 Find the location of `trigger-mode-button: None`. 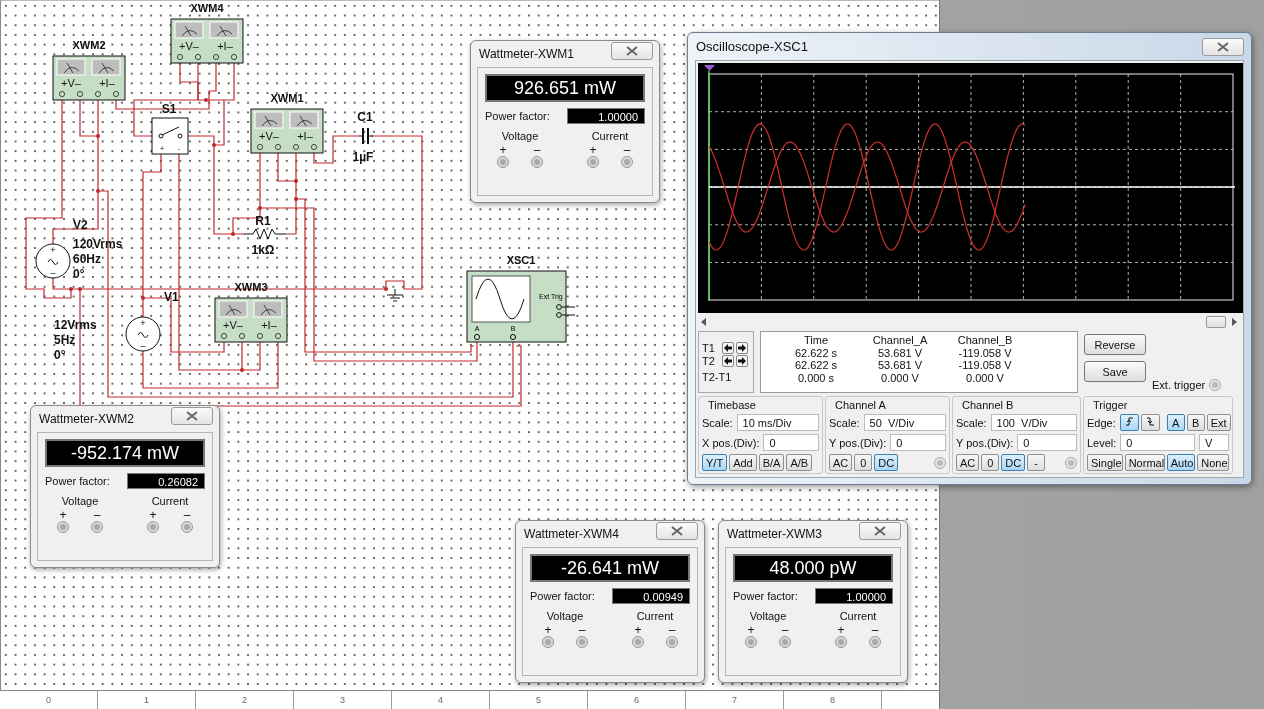

trigger-mode-button: None is located at coordinates (1213, 462).